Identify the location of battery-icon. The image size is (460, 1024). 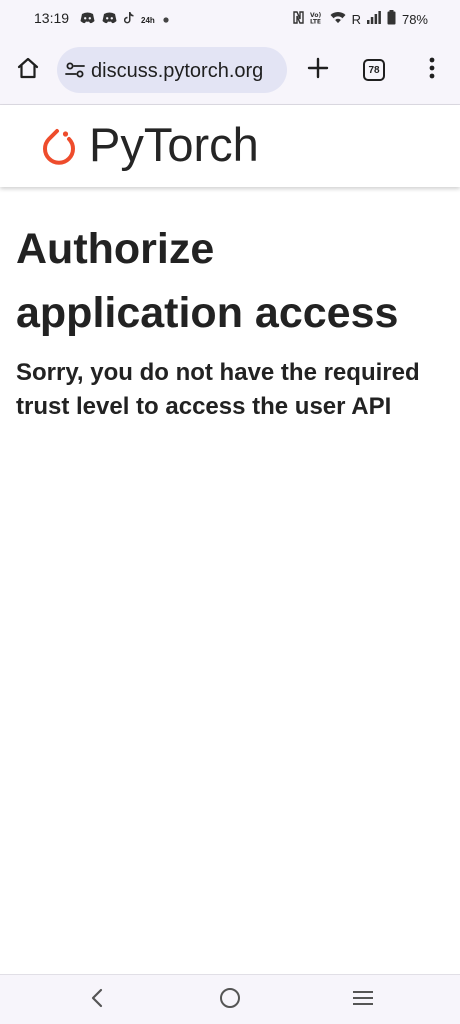
(391, 19).